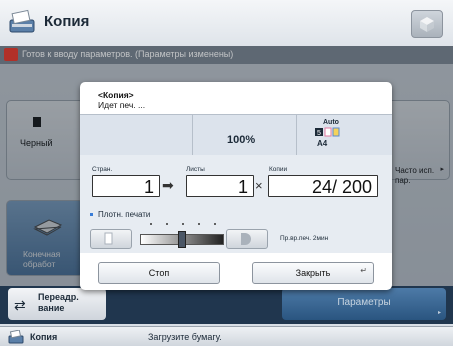 This screenshot has height=346, width=453. Describe the element at coordinates (304, 238) in the screenshot. I see `dry-time-label: Пр.вр.печ. 2мин` at that location.